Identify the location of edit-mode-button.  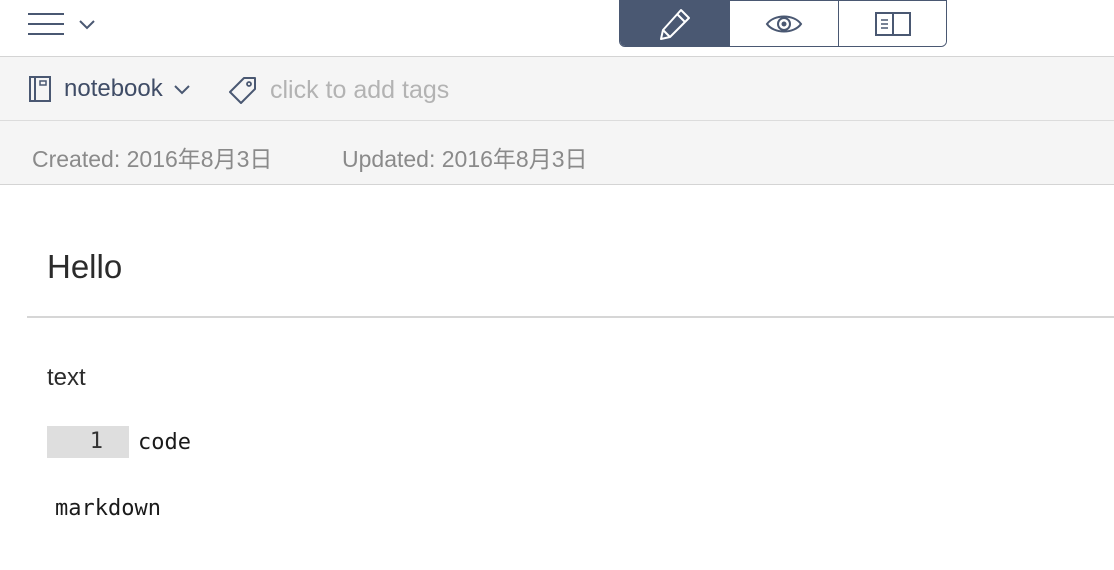
(674, 23).